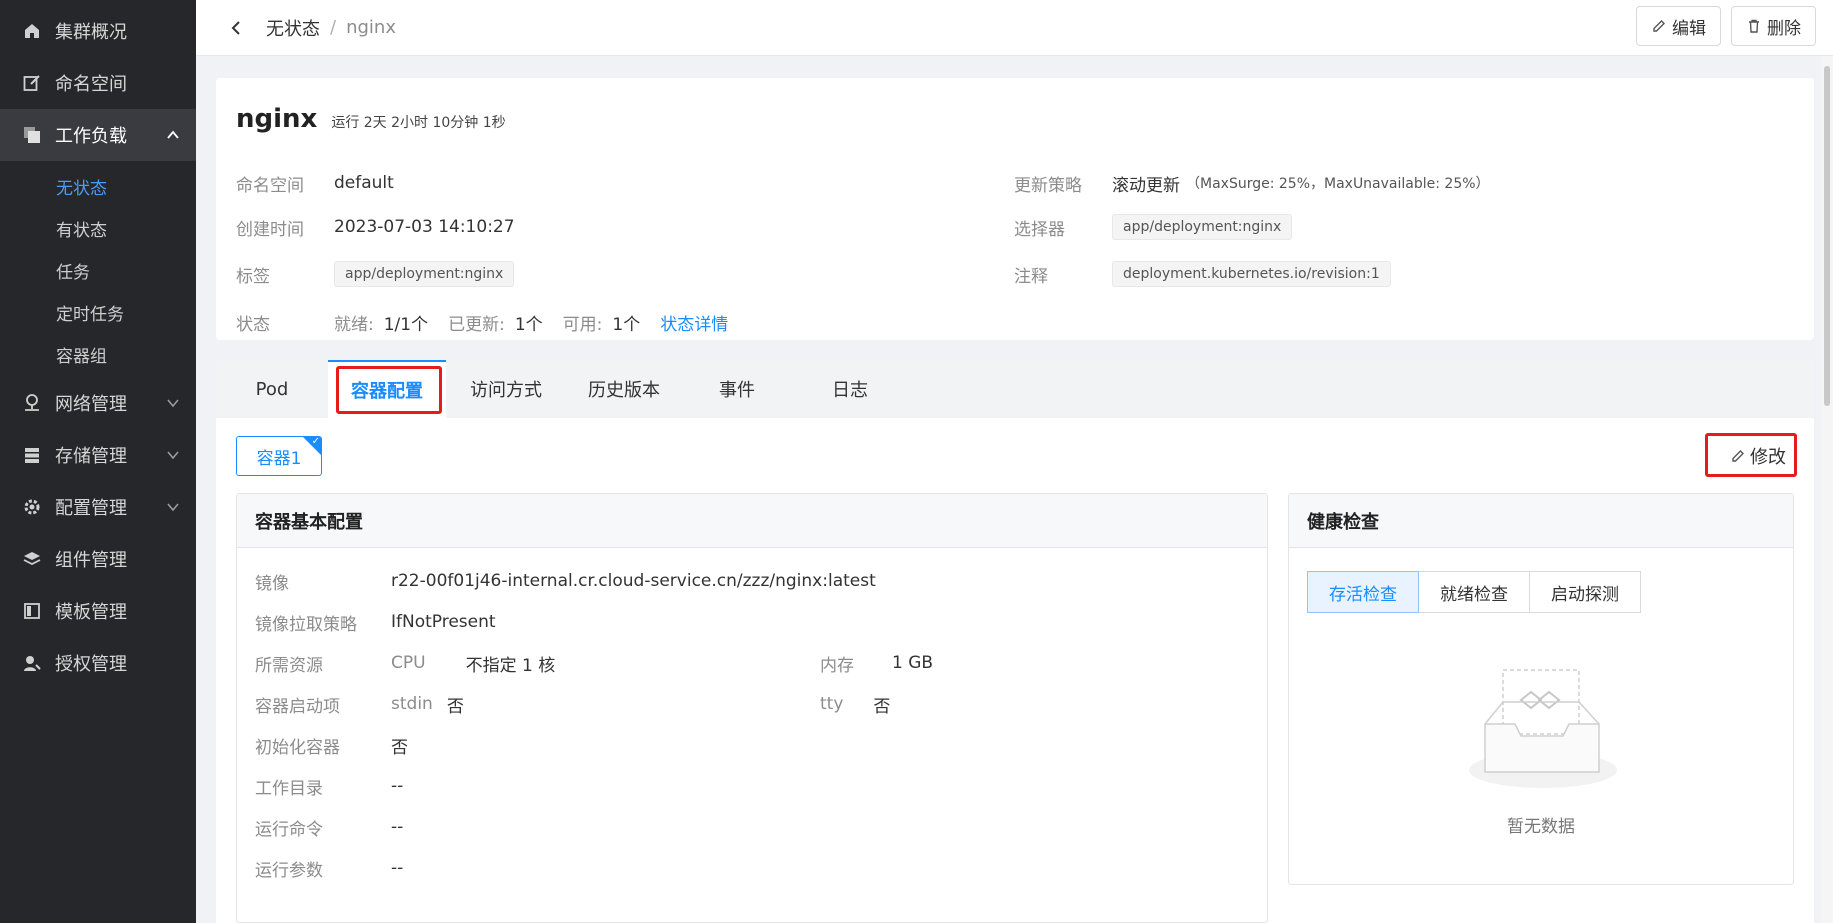 This screenshot has width=1833, height=923. I want to click on workdir-value: --, so click(397, 786).